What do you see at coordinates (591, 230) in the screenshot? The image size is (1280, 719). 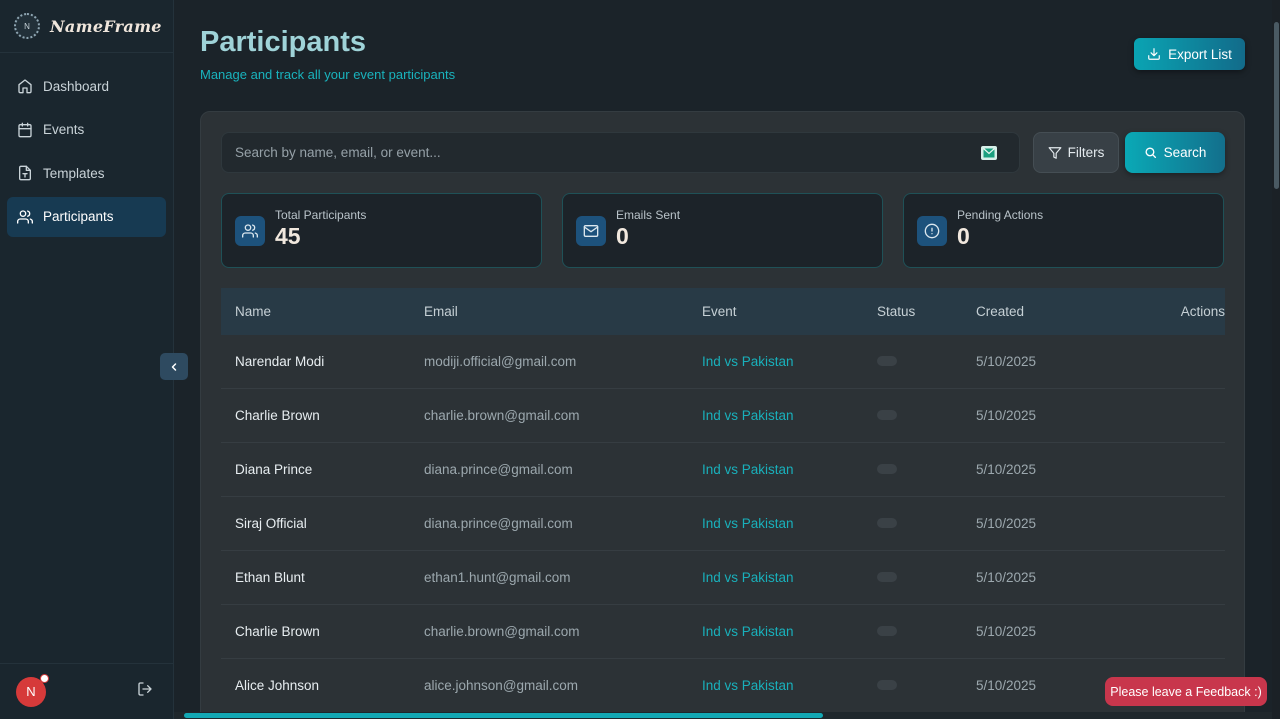 I see `mail-icon` at bounding box center [591, 230].